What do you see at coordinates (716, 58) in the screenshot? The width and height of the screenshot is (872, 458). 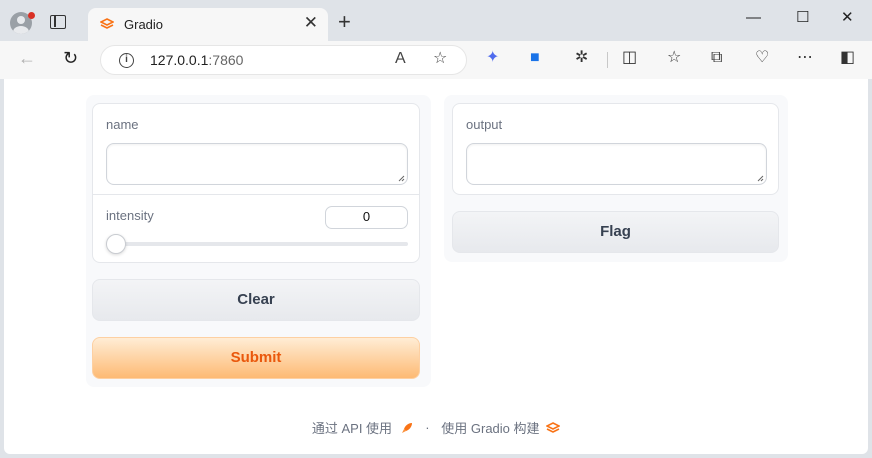 I see `collections-icon: ⧉` at bounding box center [716, 58].